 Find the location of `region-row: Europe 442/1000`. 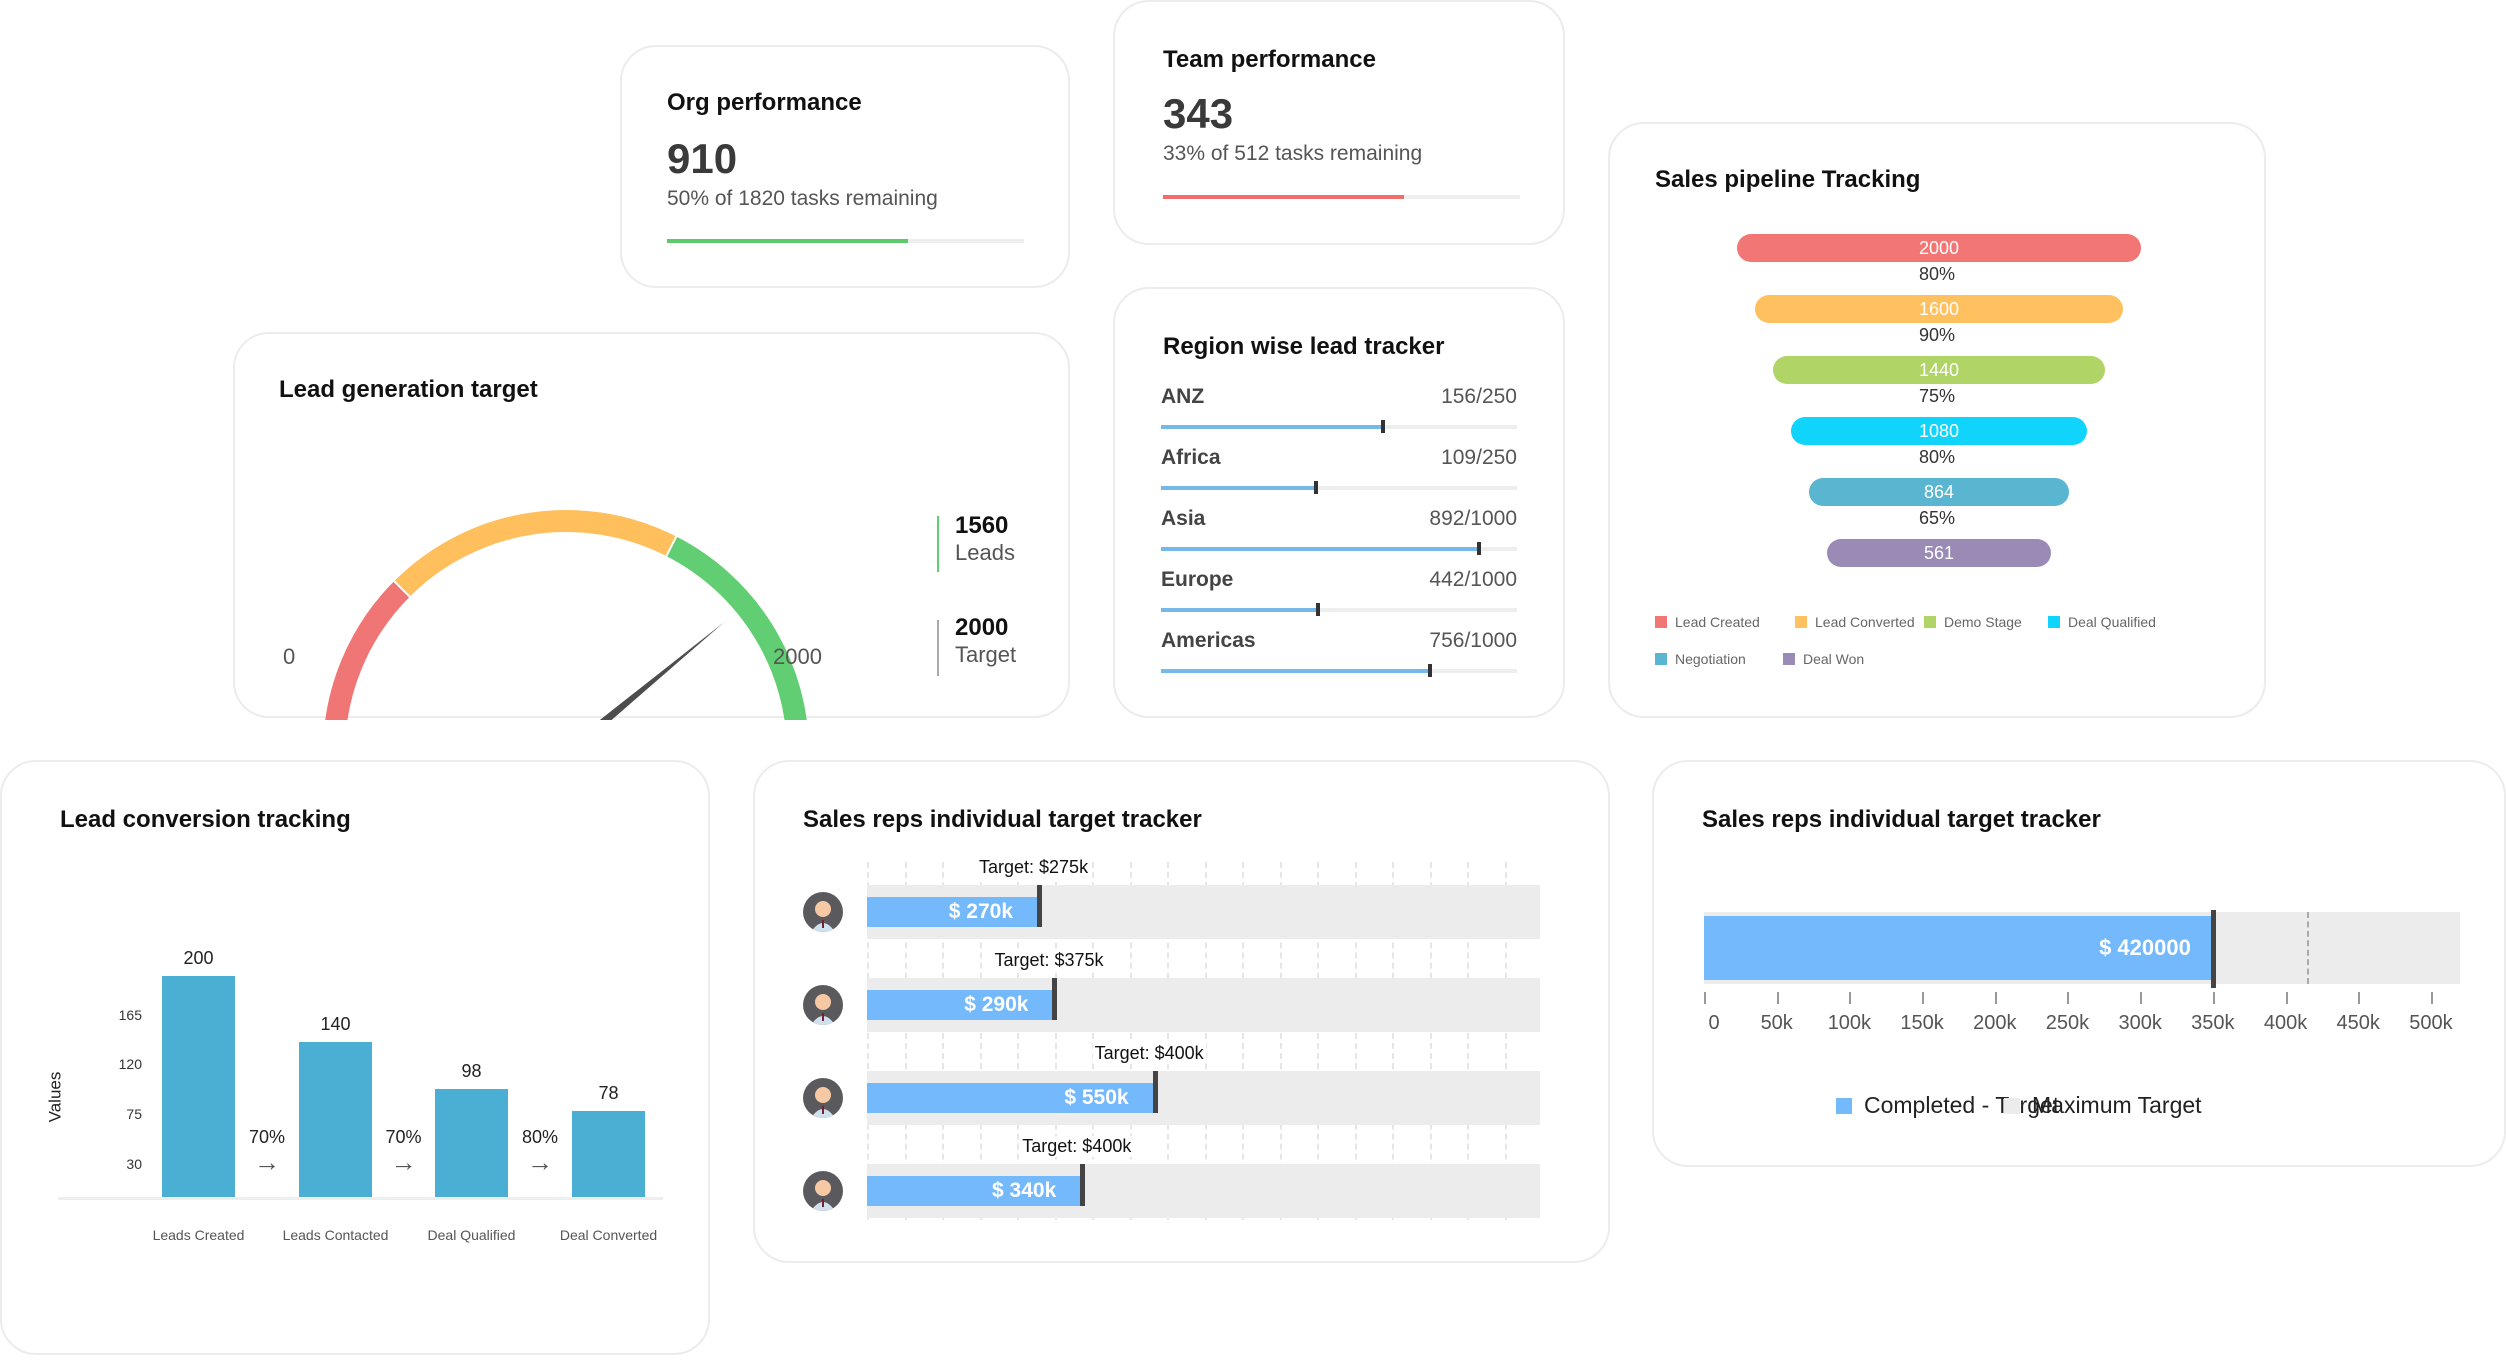

region-row: Europe 442/1000 is located at coordinates (1339, 593).